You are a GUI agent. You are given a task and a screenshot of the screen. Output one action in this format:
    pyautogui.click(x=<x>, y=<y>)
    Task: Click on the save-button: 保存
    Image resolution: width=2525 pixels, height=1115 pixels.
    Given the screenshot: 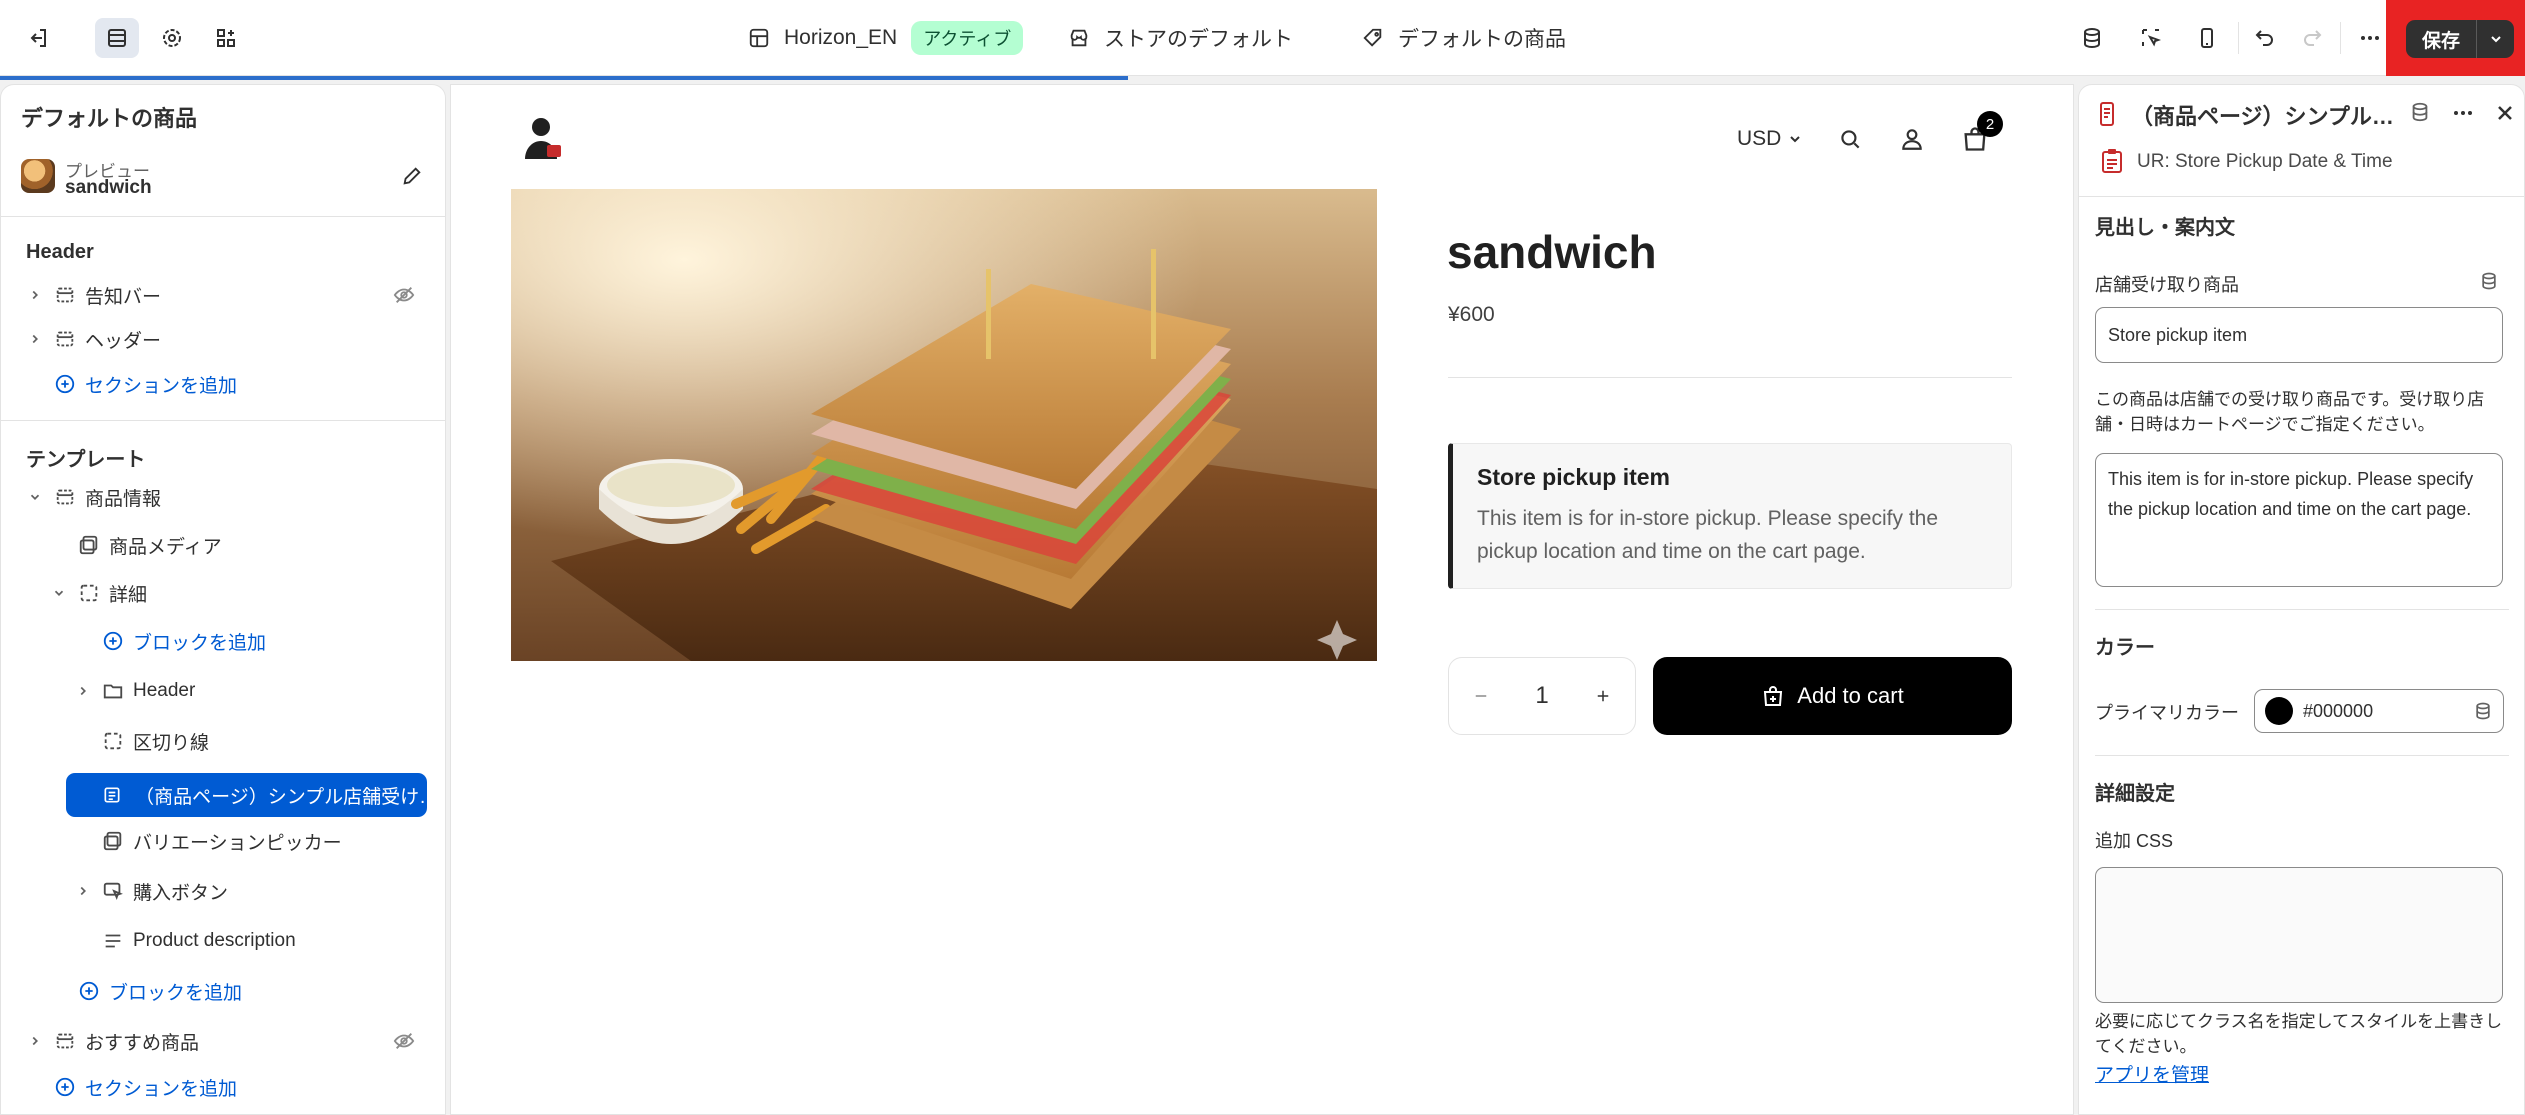 What is the action you would take?
    pyautogui.click(x=2460, y=39)
    